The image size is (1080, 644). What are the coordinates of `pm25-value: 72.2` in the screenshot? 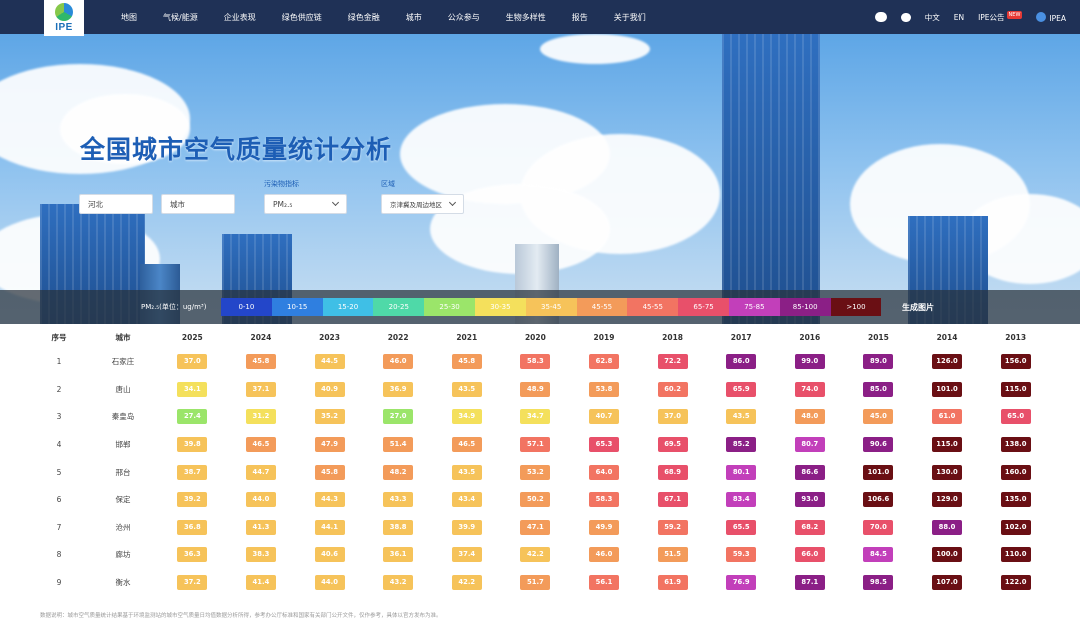 It's located at (672, 362).